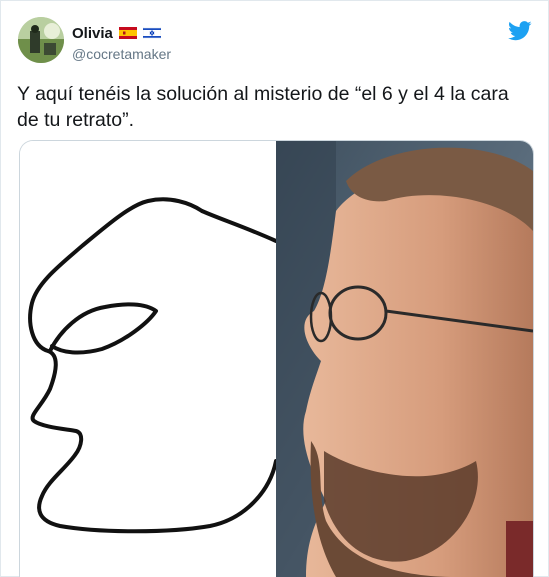  What do you see at coordinates (116, 33) in the screenshot?
I see `author-row: Olivia` at bounding box center [116, 33].